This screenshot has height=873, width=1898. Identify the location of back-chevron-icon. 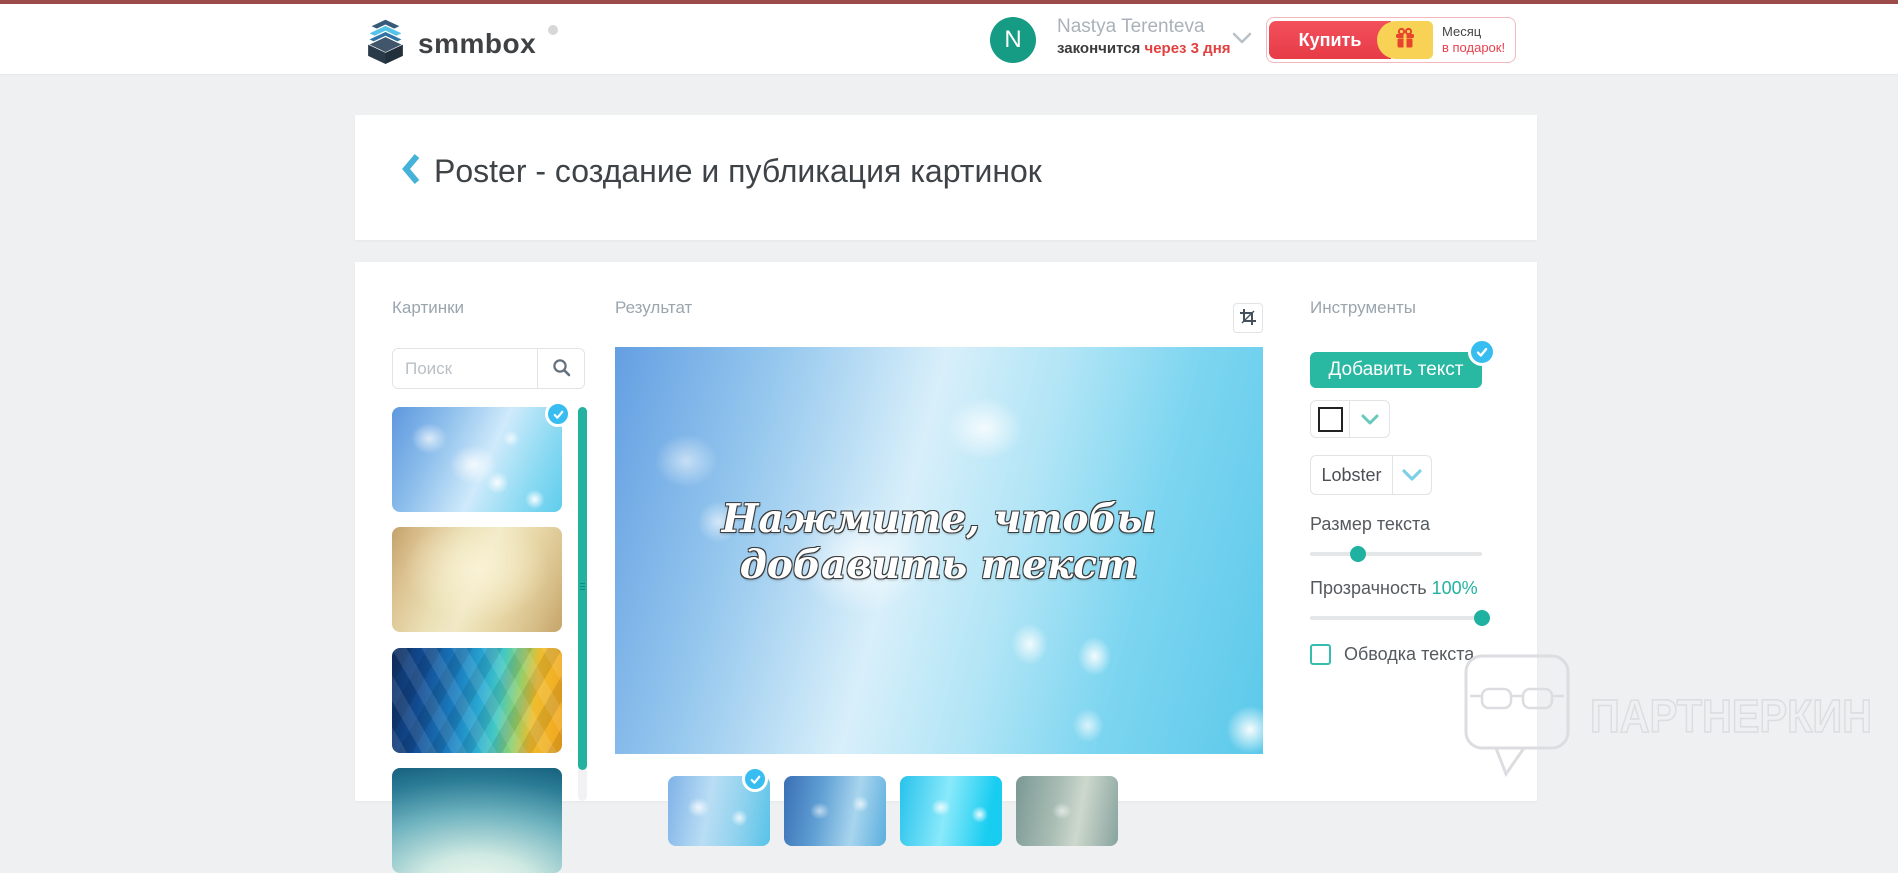
(411, 171).